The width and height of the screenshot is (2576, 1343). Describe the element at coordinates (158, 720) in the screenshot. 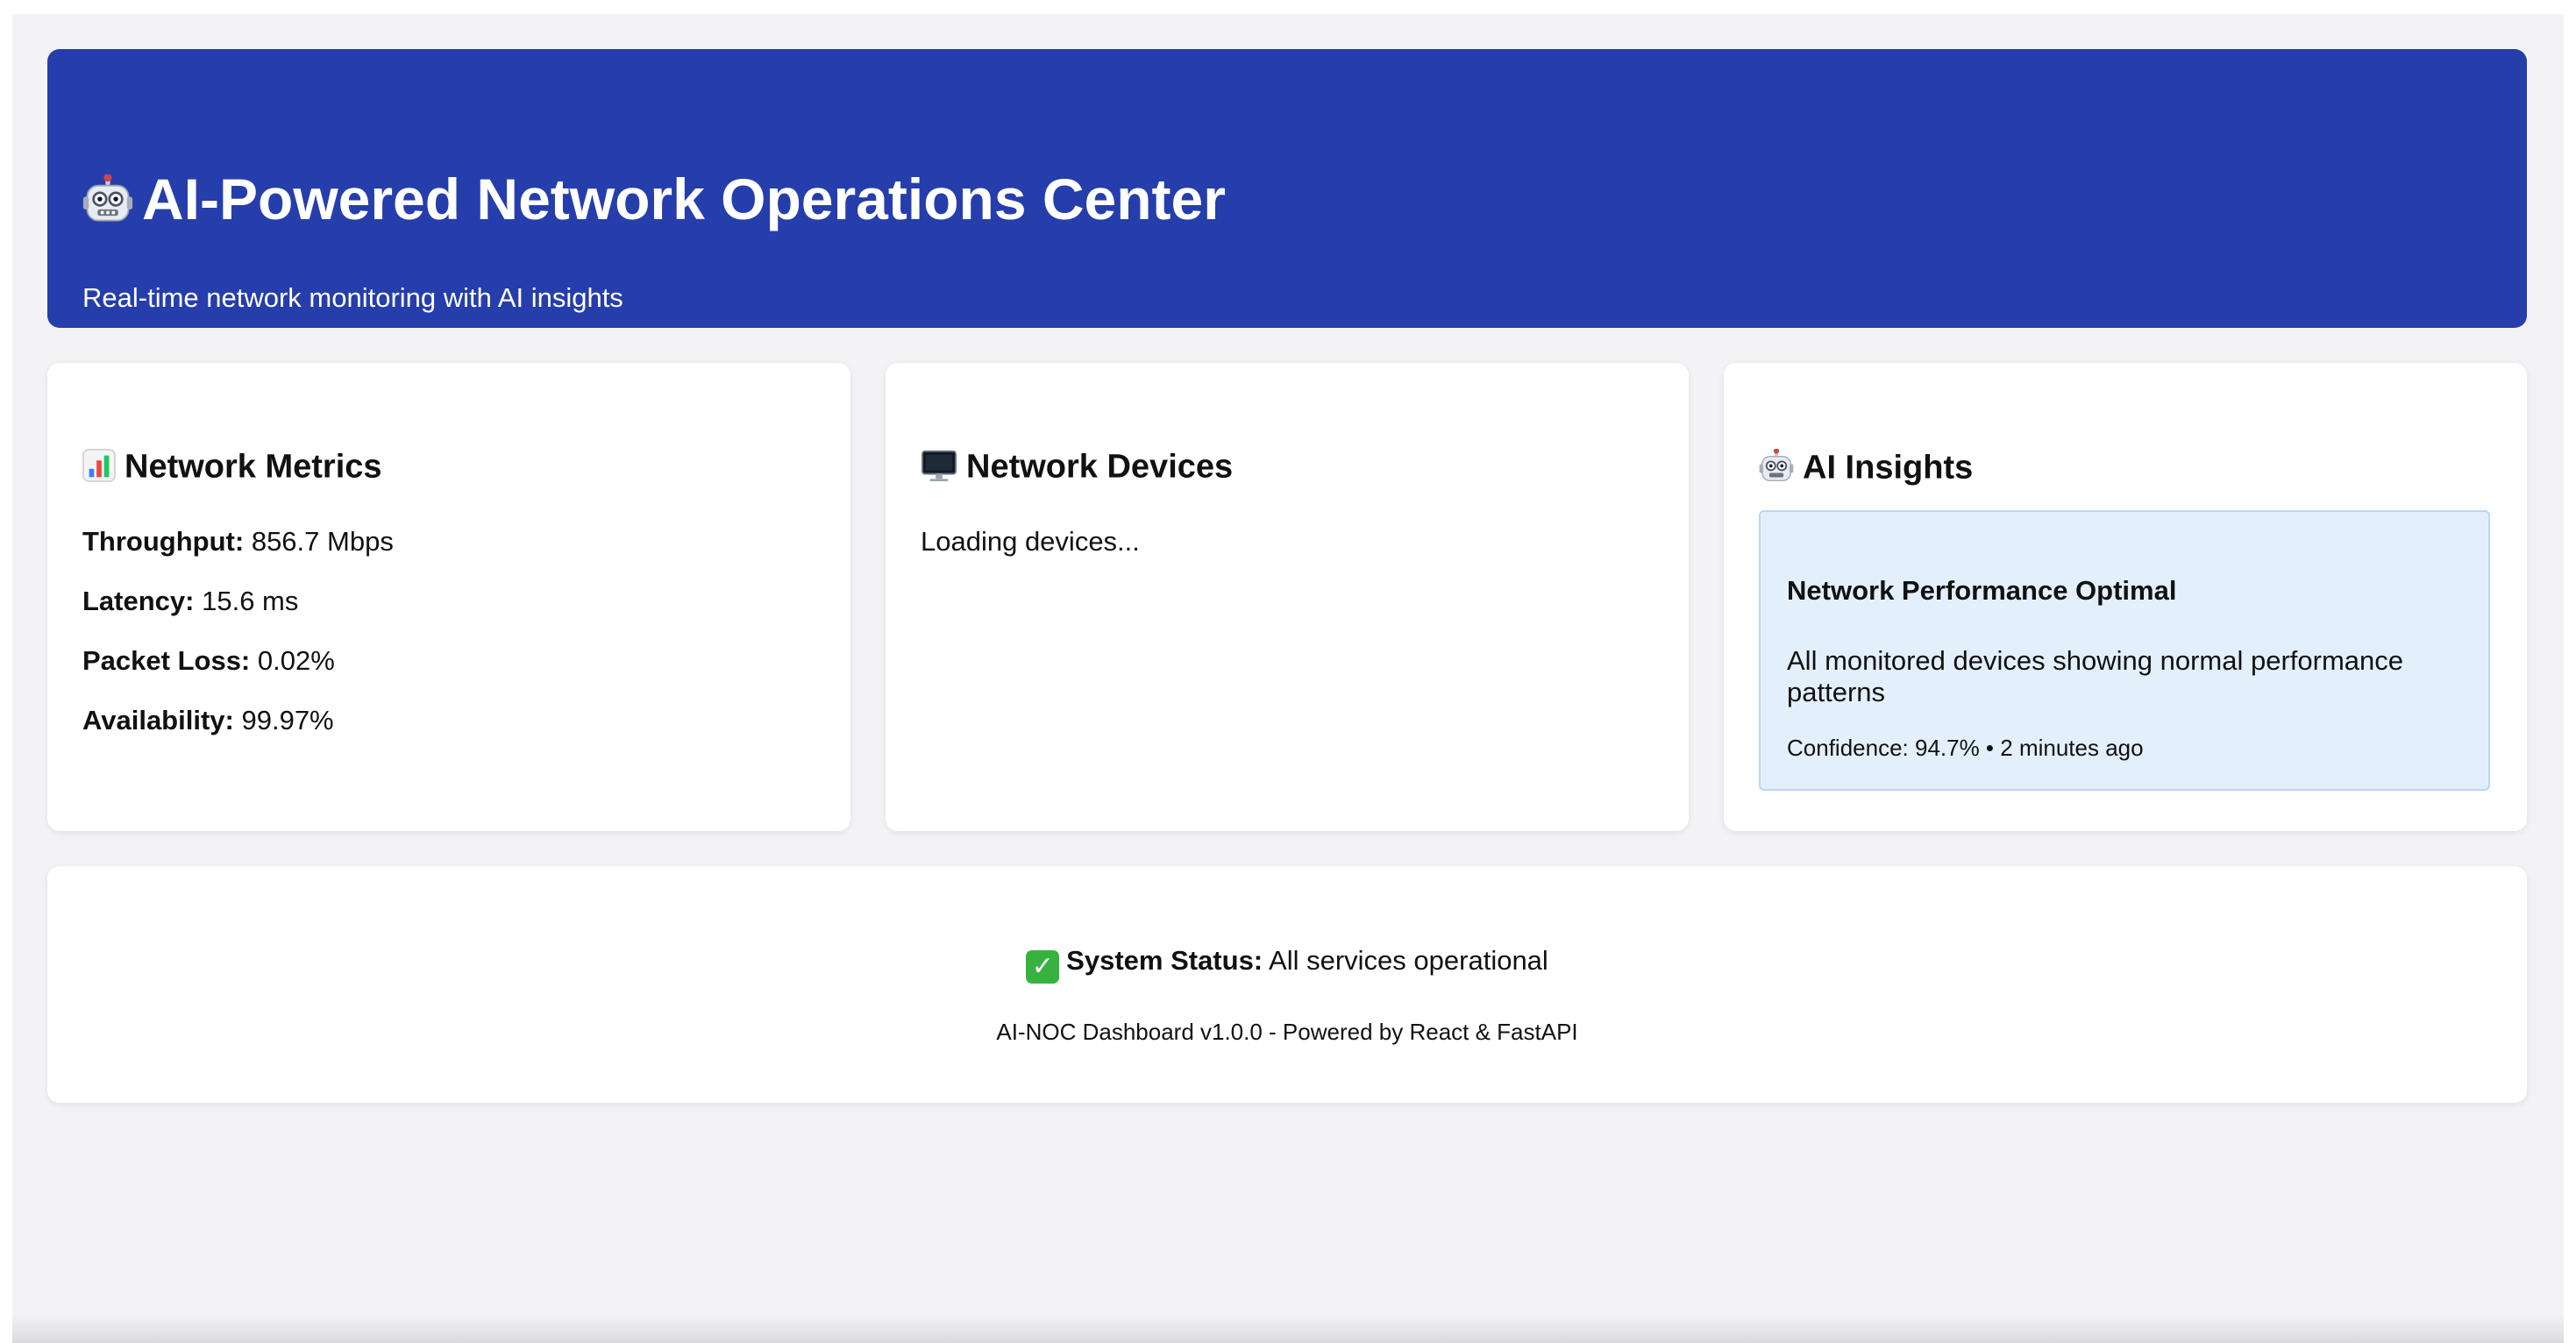

I see `availability-label: Availability:` at that location.